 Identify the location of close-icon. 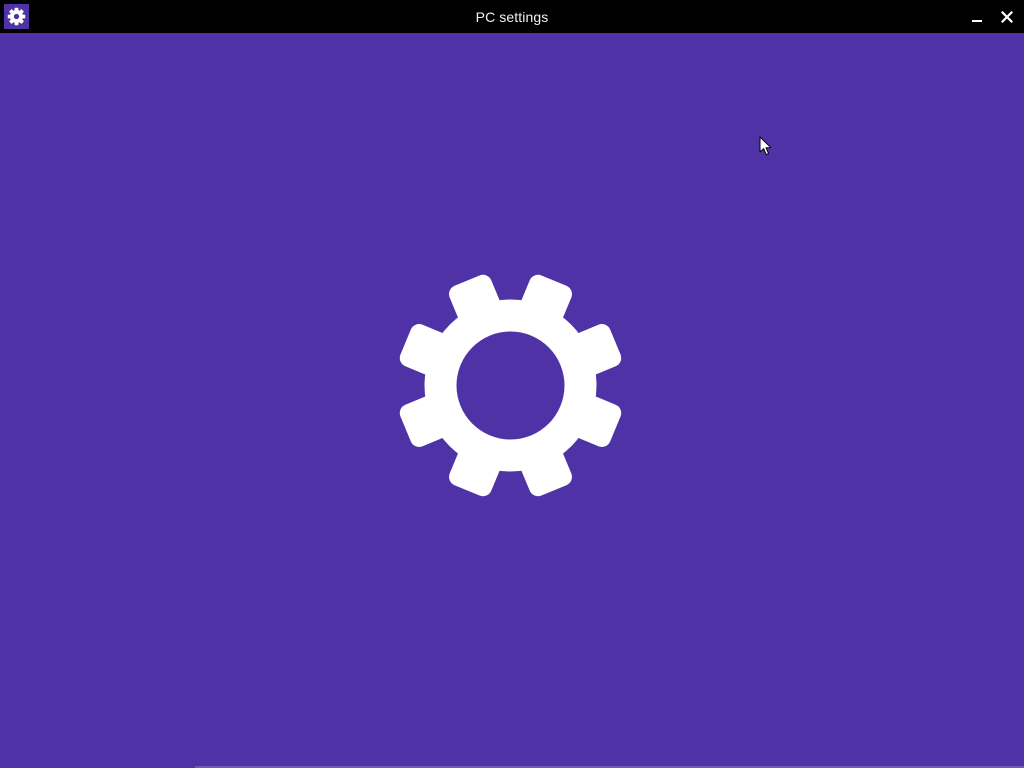
(1007, 16).